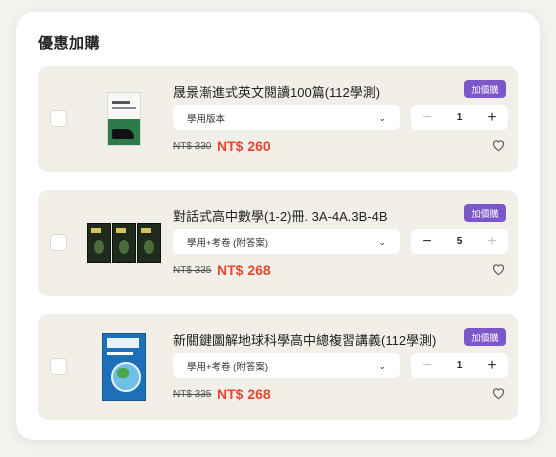 The height and width of the screenshot is (457, 556). I want to click on quantity-value: 5, so click(459, 241).